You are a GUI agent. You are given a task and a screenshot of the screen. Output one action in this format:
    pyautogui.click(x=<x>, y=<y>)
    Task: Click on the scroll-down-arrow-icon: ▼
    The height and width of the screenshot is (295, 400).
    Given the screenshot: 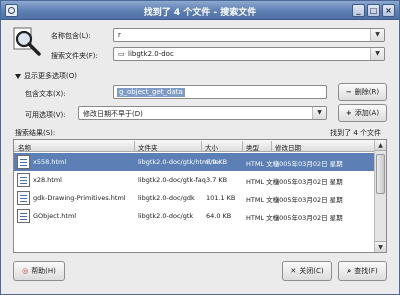 What is the action you would take?
    pyautogui.click(x=380, y=246)
    